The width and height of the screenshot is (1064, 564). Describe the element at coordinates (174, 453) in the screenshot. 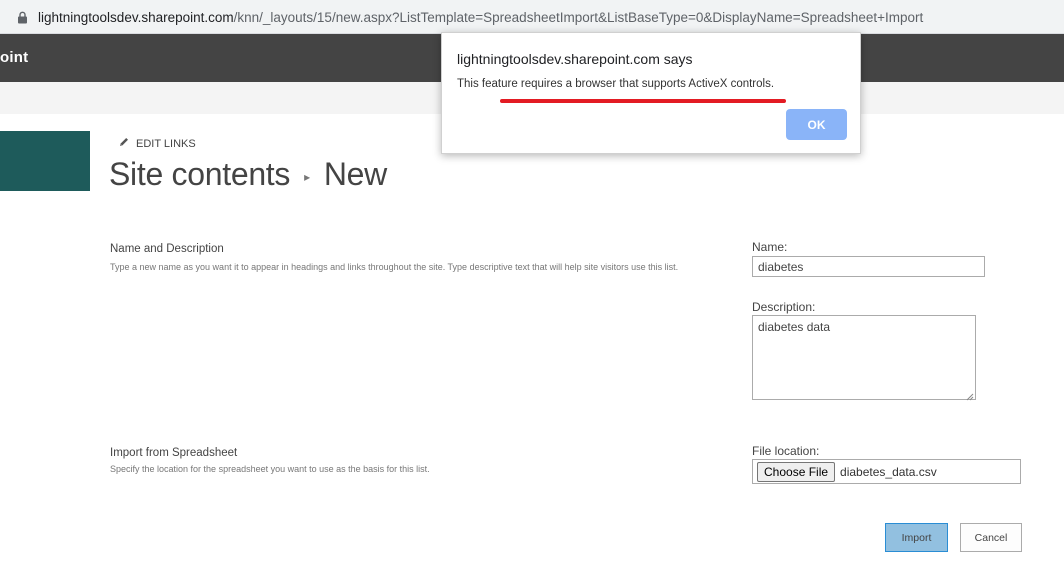

I see `import-section-heading: Import from Spreadsheet` at that location.